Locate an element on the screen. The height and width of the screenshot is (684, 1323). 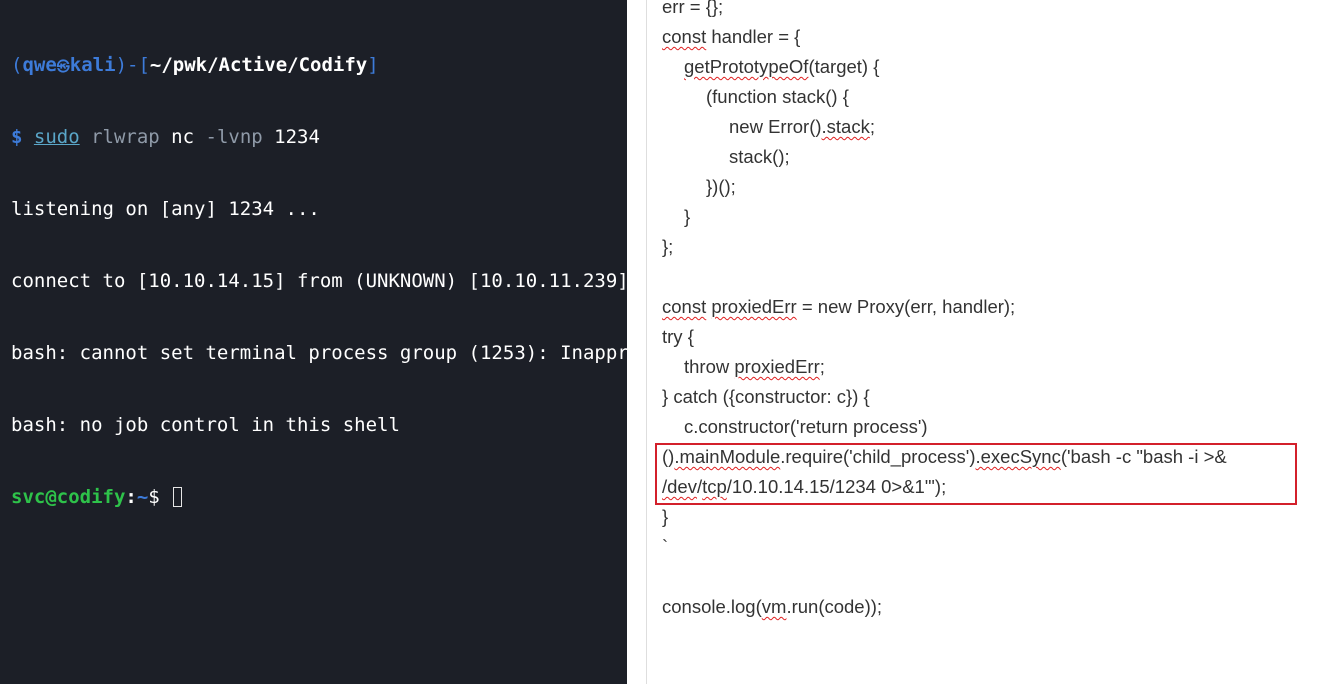
command-sudo: sudo is located at coordinates (56, 137).